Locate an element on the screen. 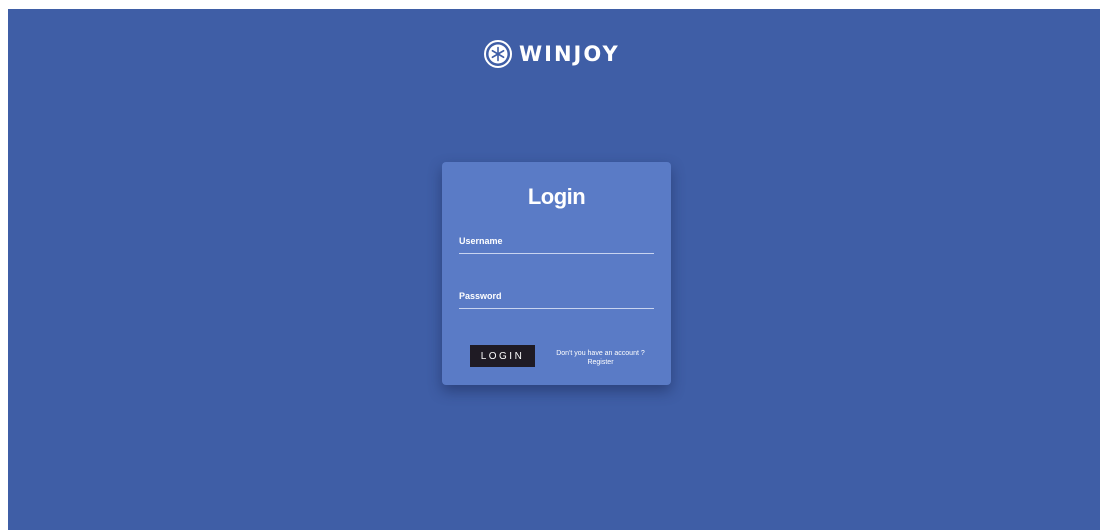  password-field: Password is located at coordinates (556, 299).